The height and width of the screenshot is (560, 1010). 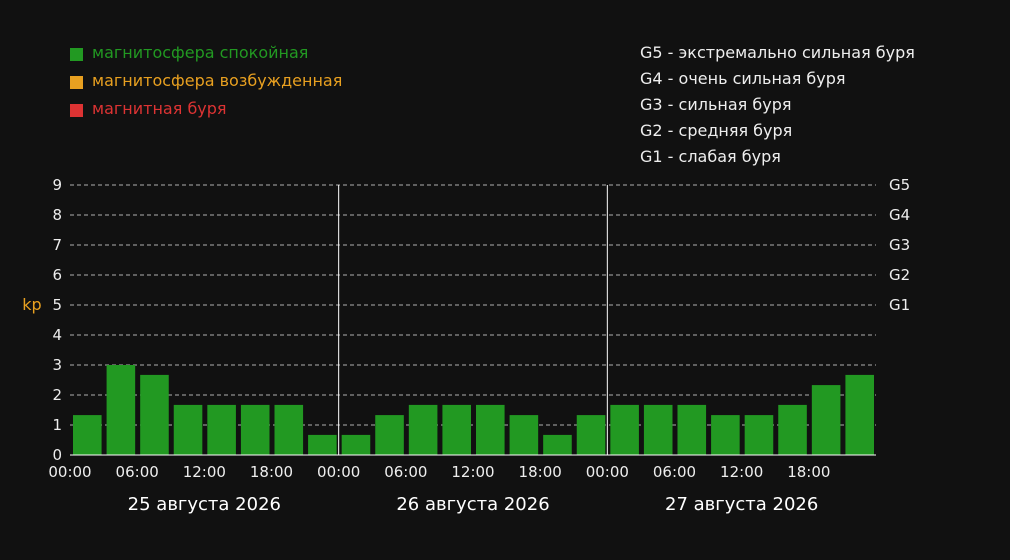 I want to click on day-label: 25 августа 2026, so click(x=204, y=504).